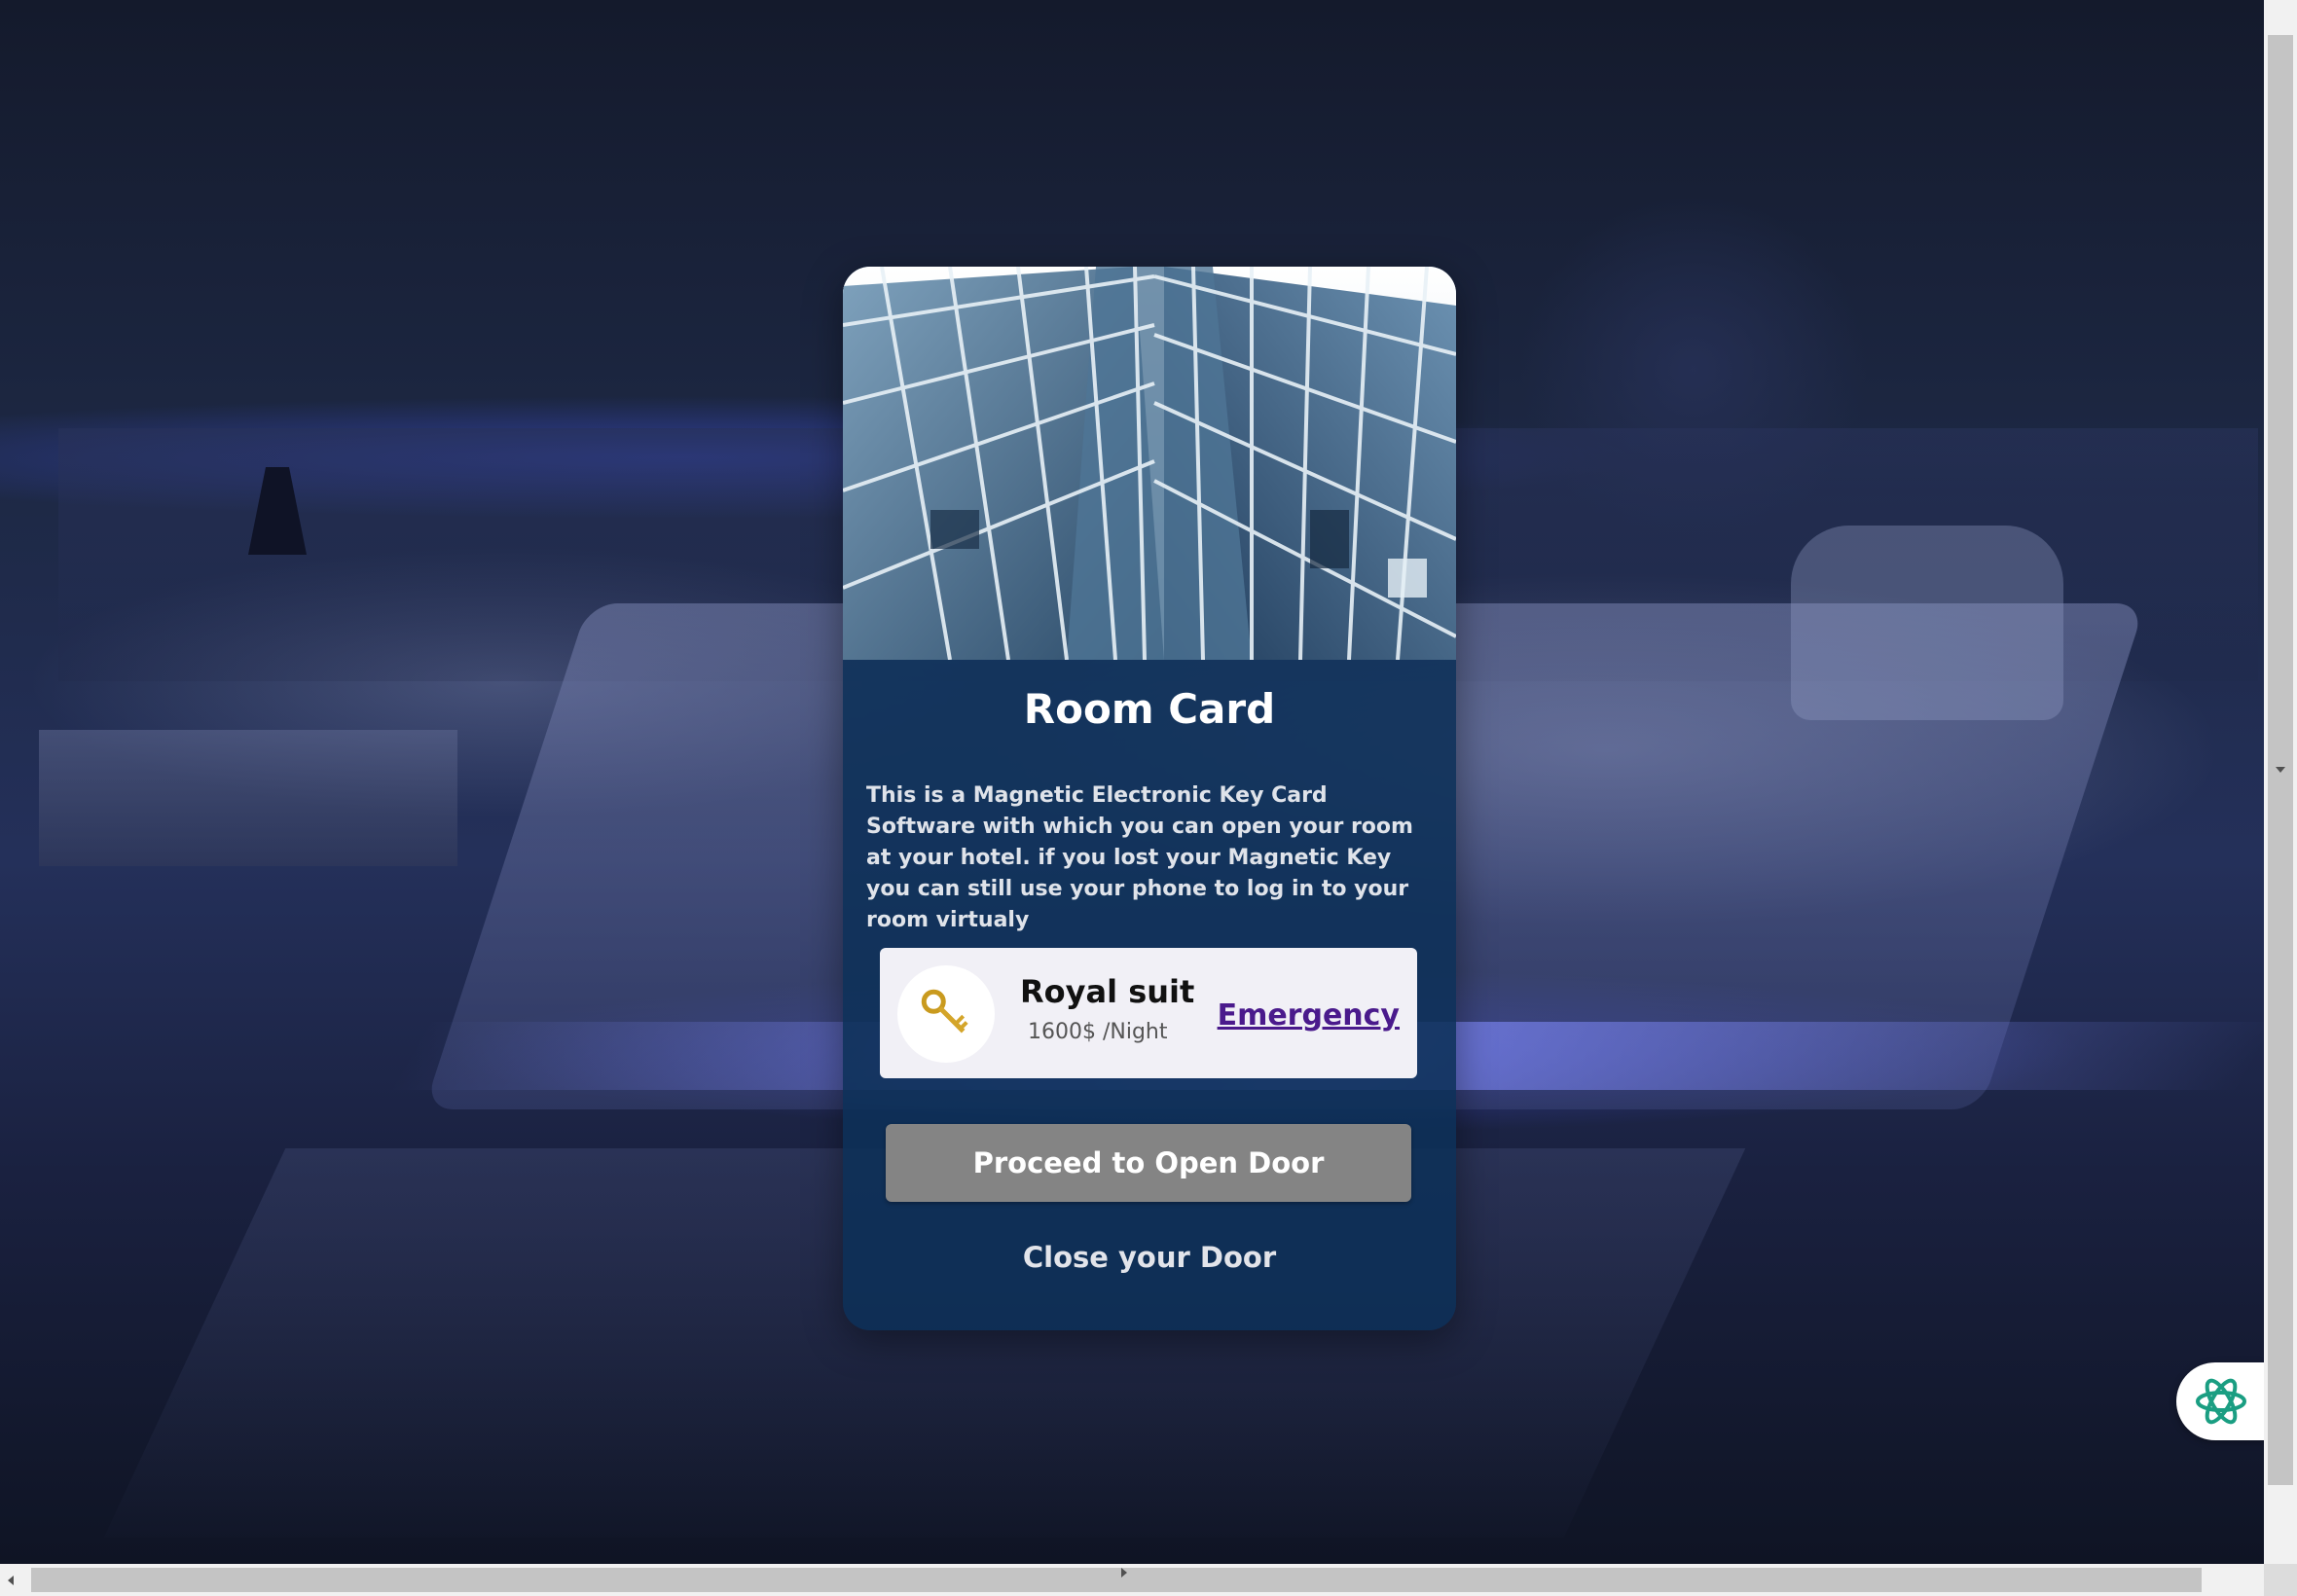 This screenshot has height=1596, width=2297. I want to click on proceed-open-door-button: Proceed to Open Door, so click(1148, 1163).